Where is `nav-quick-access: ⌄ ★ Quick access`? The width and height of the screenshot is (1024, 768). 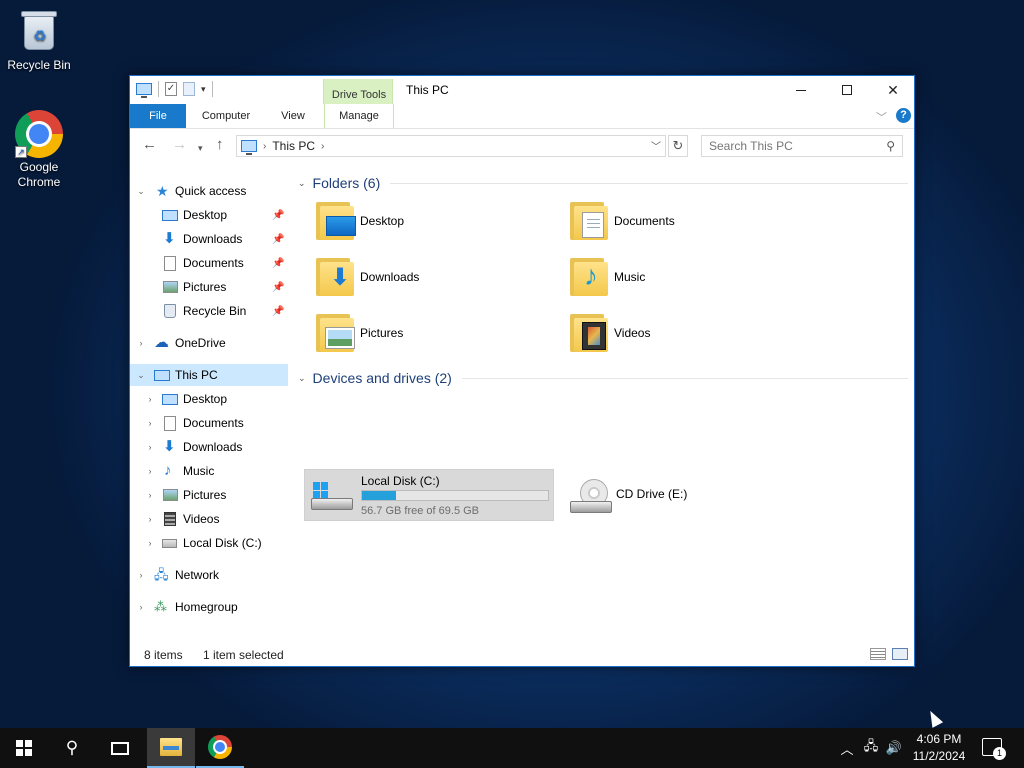
nav-quick-access: ⌄ ★ Quick access is located at coordinates (209, 191).